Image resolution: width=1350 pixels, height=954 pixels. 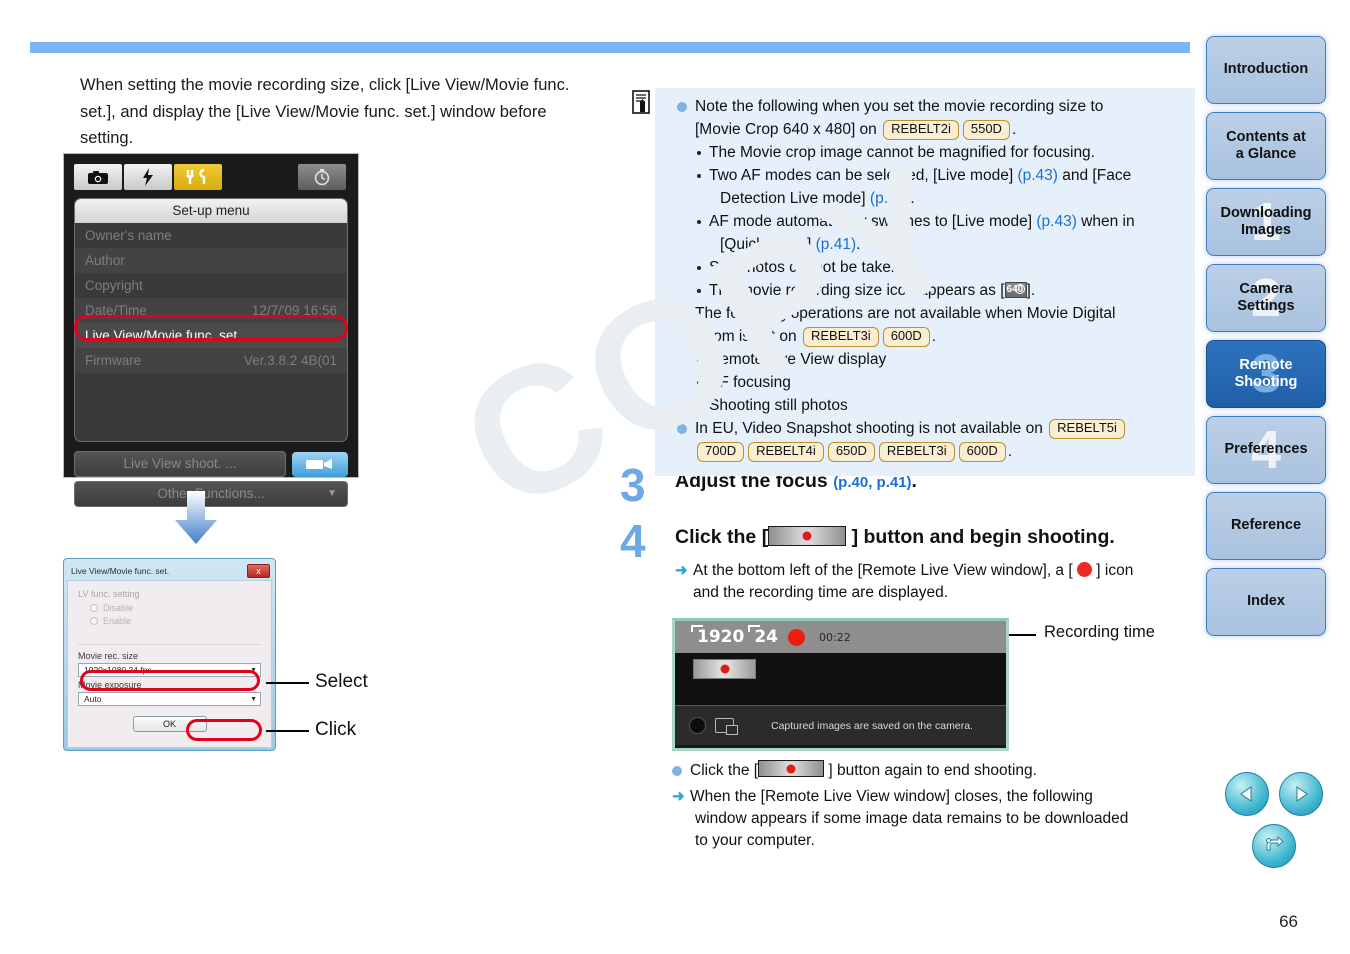 I want to click on sidebar-tab-contents-at-a-glance: Contents at a Glance, so click(x=1266, y=146).